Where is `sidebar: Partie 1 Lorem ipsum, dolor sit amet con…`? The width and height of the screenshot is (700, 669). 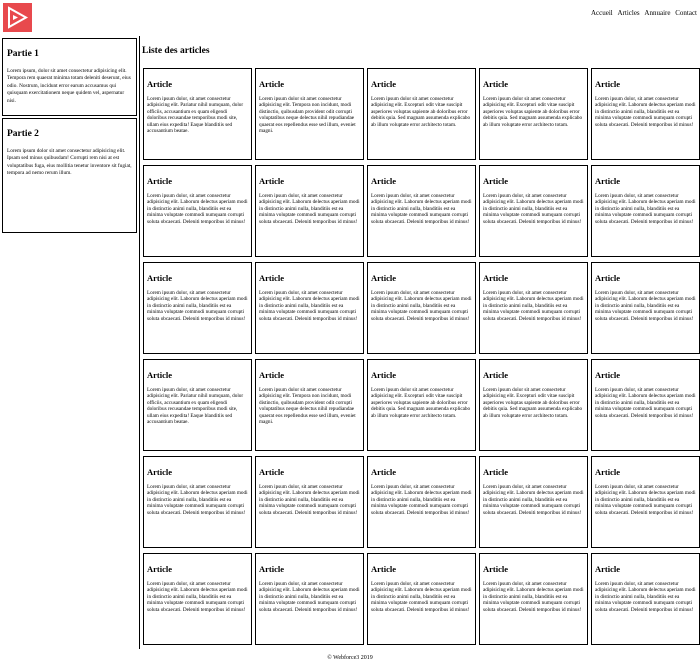
sidebar: Partie 1 Lorem ipsum, dolor sit amet con… is located at coordinates (69, 136).